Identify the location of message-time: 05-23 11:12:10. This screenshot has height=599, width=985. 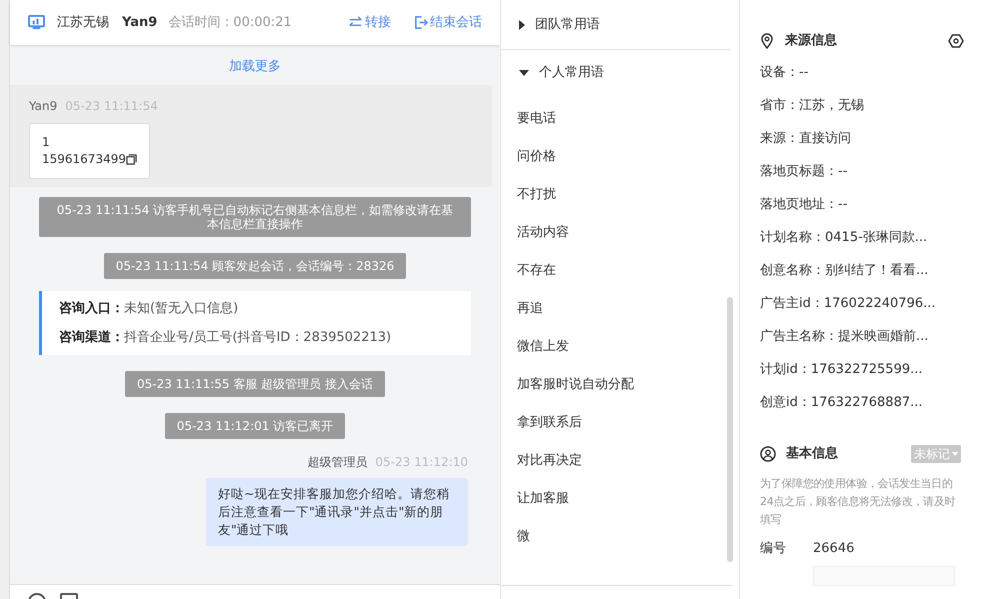
(421, 462).